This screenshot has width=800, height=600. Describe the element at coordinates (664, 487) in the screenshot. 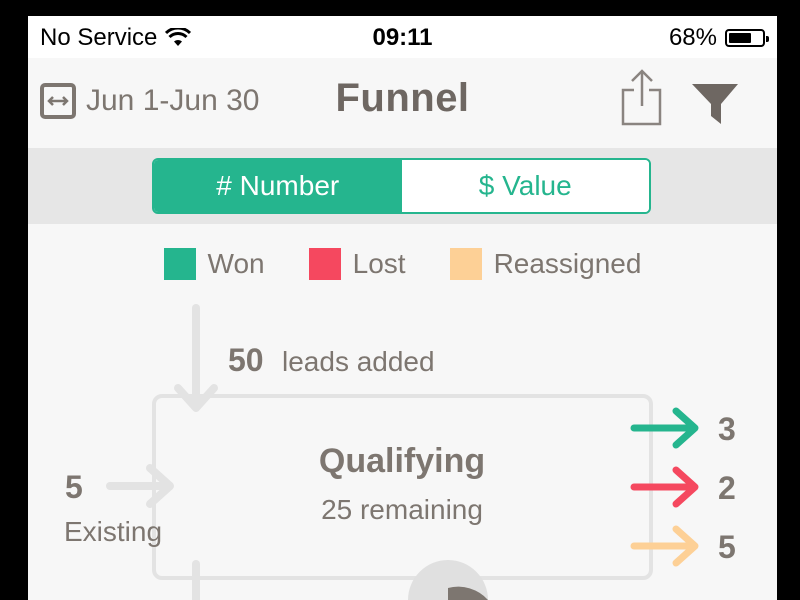

I see `lost-arrow` at that location.